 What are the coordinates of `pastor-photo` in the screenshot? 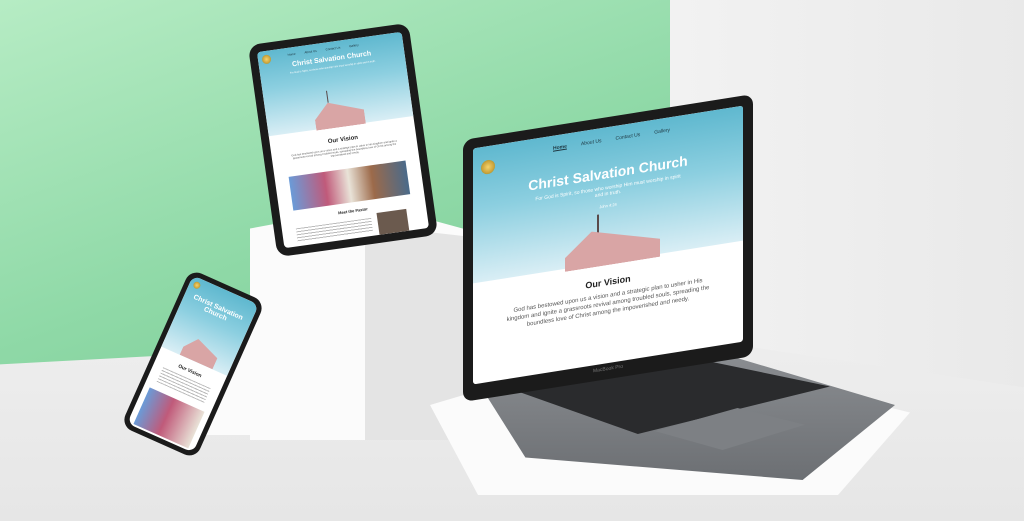 It's located at (393, 221).